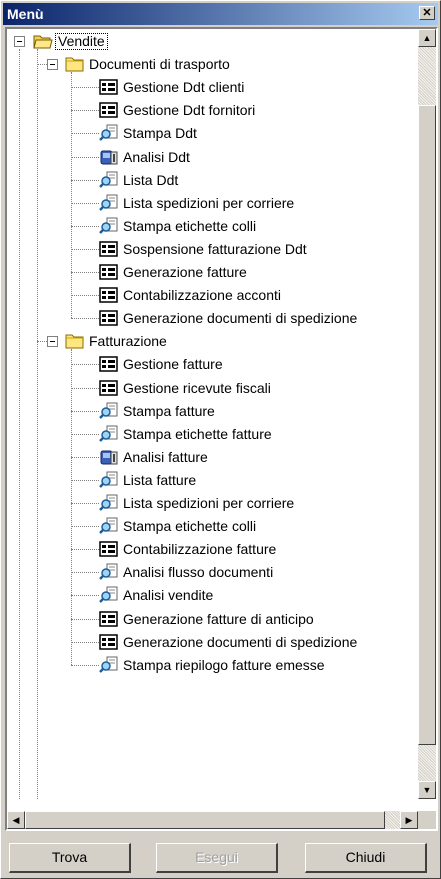 The width and height of the screenshot is (441, 879). Describe the element at coordinates (212, 481) in the screenshot. I see `tree-node-item: Lista fatture` at that location.